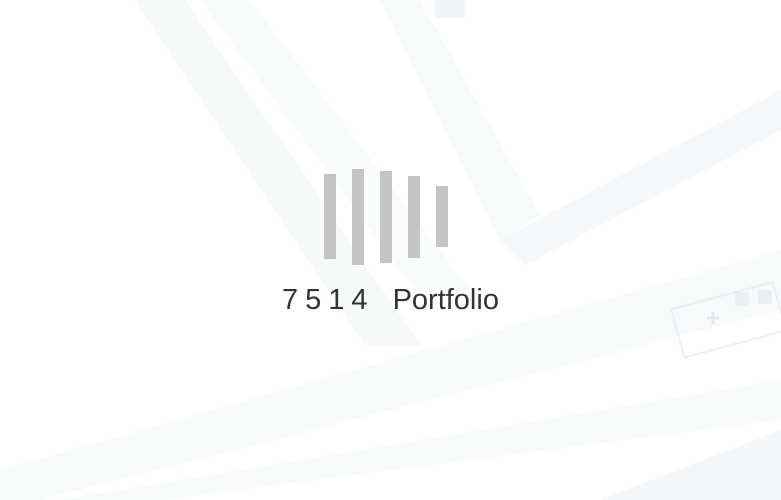  I want to click on portfolio-label: Portfolio, so click(445, 300).